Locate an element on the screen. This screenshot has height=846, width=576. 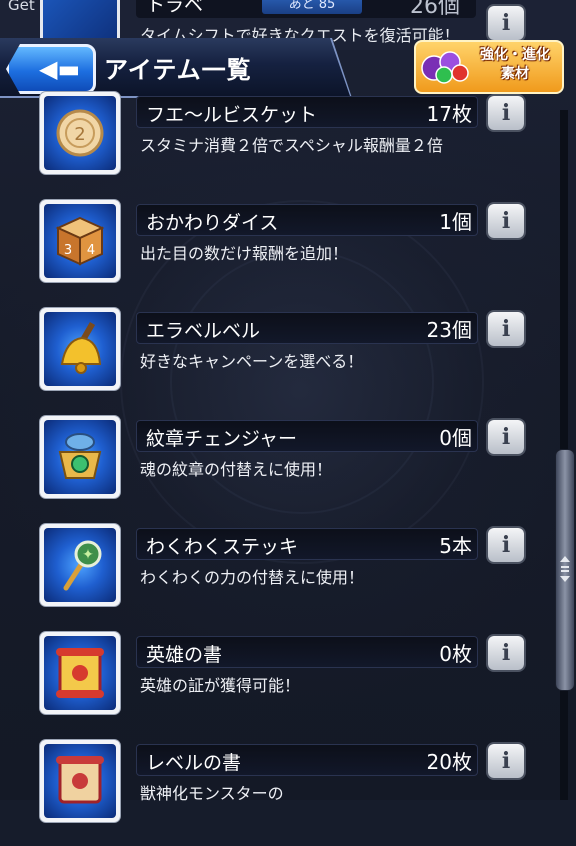
bell-icon is located at coordinates (81, 347).